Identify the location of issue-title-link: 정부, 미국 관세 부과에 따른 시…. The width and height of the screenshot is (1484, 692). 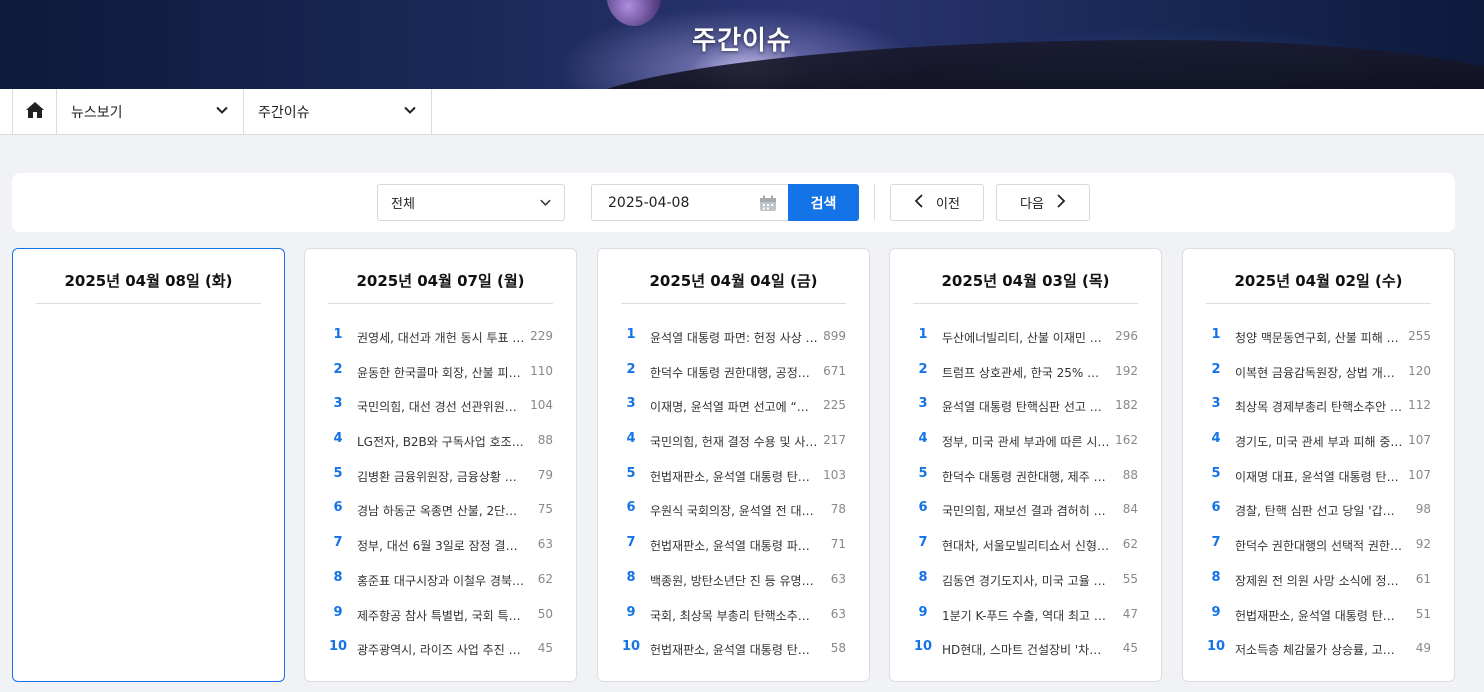
(1026, 441).